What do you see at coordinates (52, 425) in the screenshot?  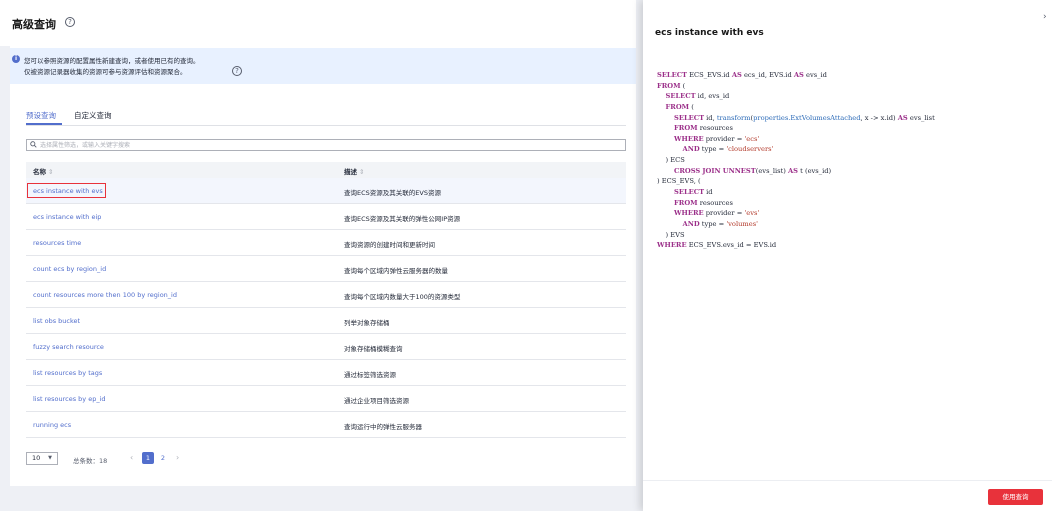 I see `query-name-link: running ecs` at bounding box center [52, 425].